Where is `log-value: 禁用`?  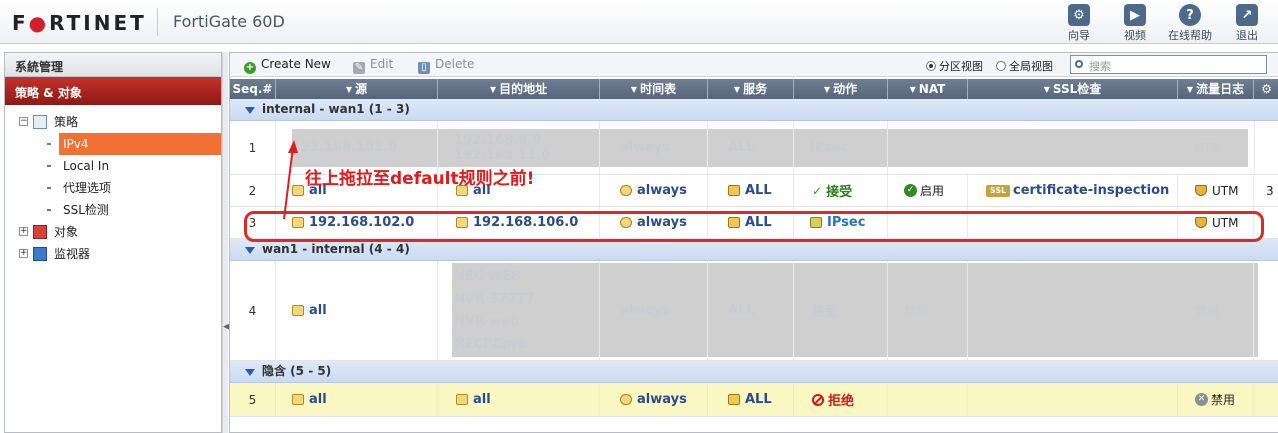
log-value: 禁用 is located at coordinates (1223, 400).